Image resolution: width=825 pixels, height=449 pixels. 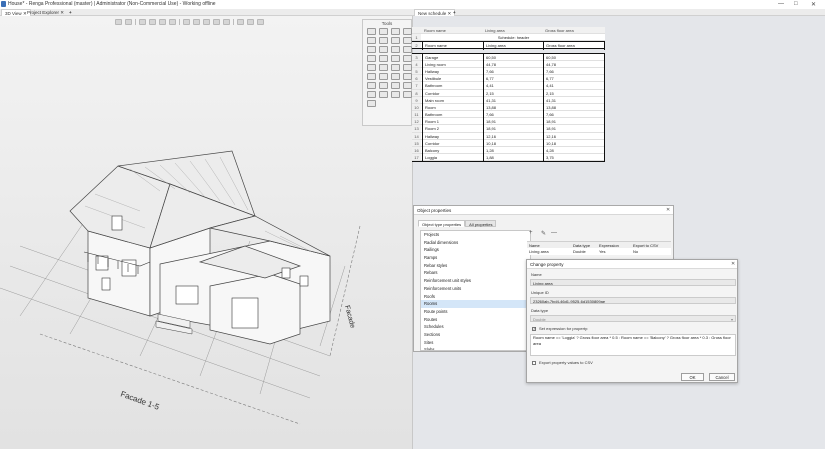 I want to click on rebar-tool-icon, so click(x=407, y=67).